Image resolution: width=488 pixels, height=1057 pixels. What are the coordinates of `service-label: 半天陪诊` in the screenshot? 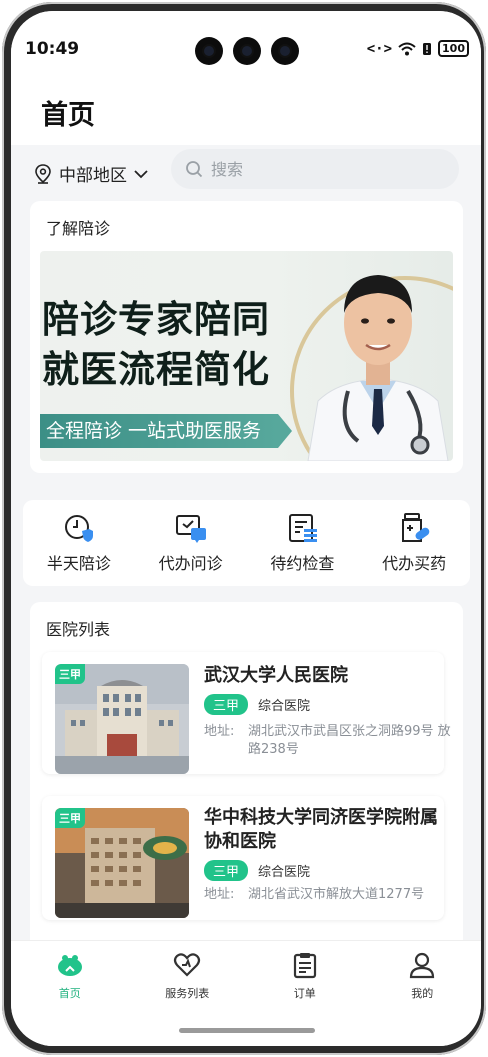 It's located at (78, 563).